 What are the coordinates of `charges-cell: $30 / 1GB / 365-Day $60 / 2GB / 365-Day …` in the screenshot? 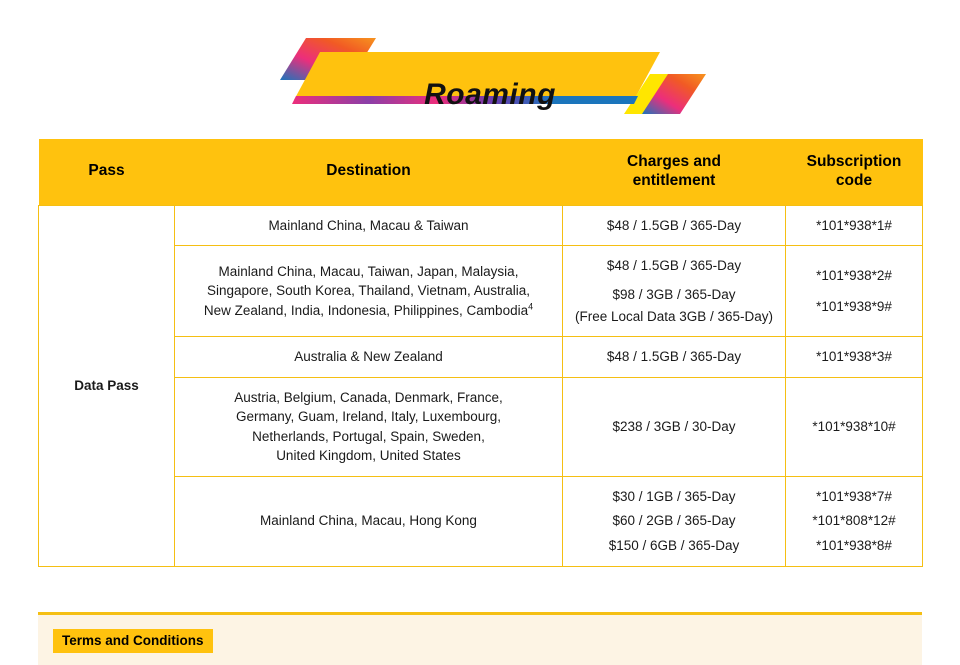 It's located at (674, 521).